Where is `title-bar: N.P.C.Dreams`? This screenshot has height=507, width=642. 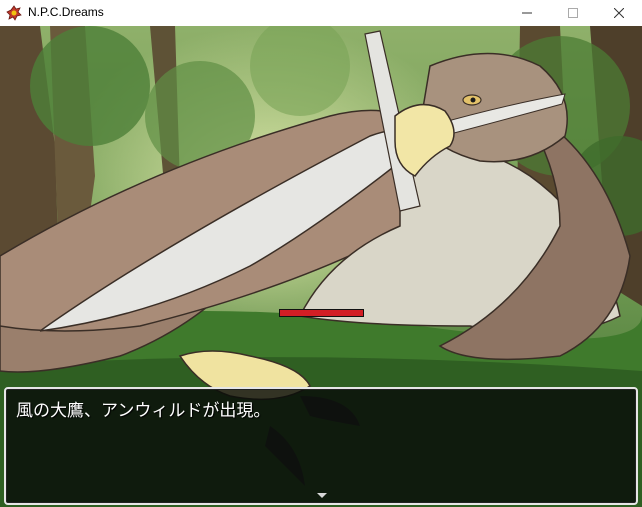
title-bar: N.P.C.Dreams is located at coordinates (321, 13).